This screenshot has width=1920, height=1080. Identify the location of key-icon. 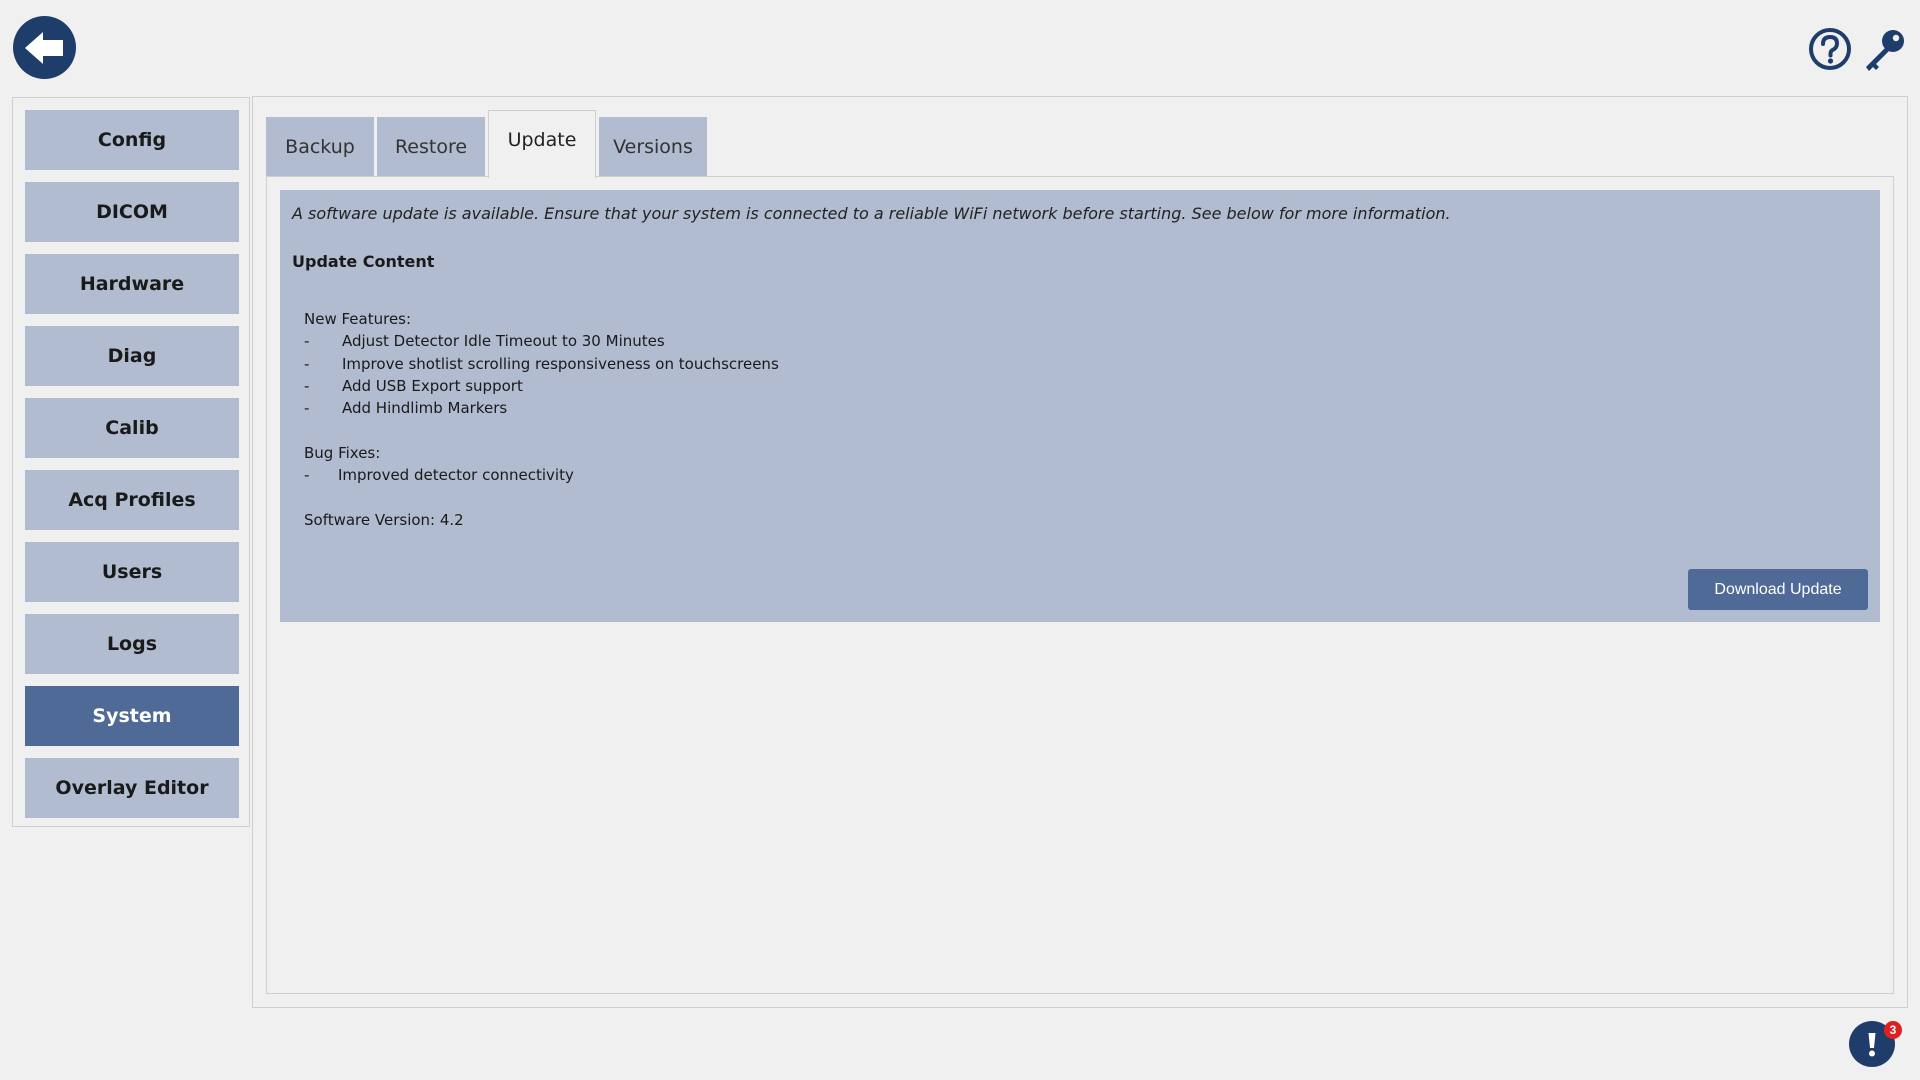
(1885, 50).